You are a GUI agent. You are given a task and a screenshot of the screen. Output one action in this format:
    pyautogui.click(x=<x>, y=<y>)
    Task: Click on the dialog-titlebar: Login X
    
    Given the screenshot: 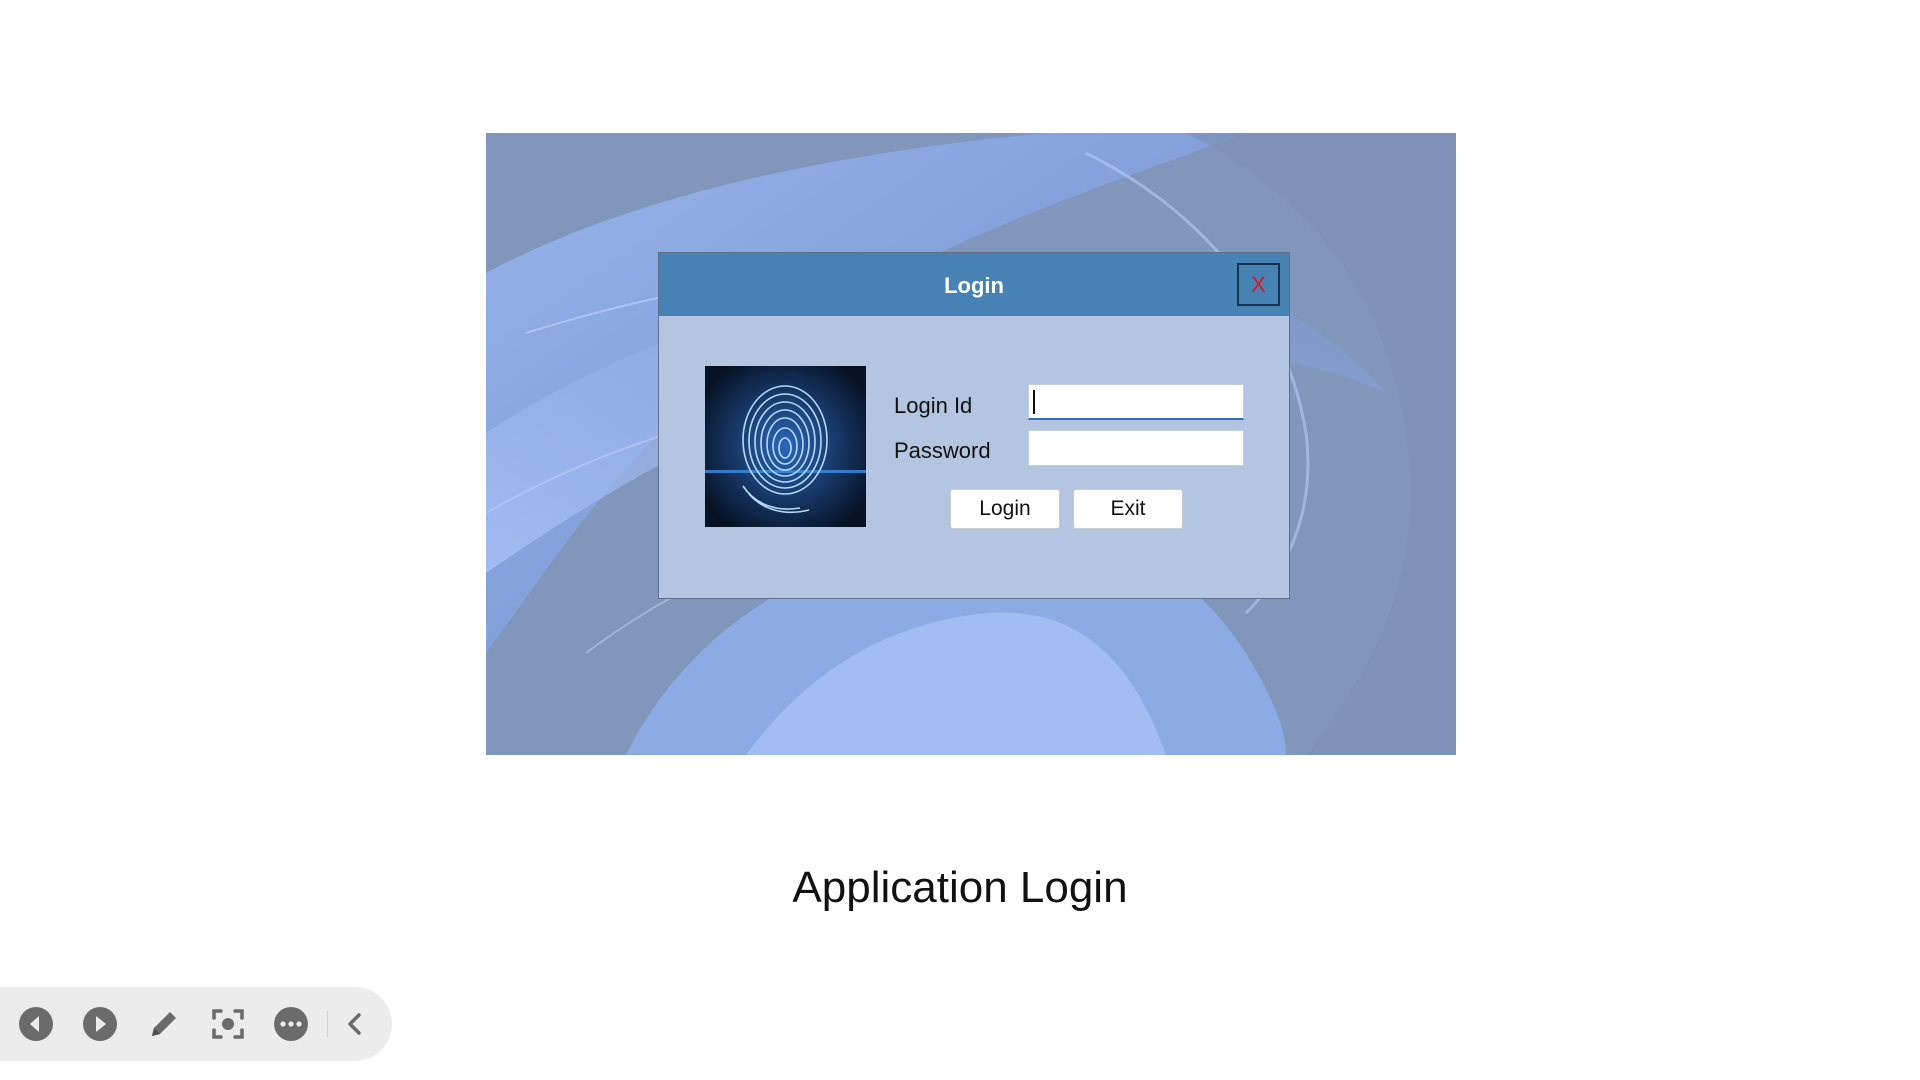 What is the action you would take?
    pyautogui.click(x=974, y=284)
    